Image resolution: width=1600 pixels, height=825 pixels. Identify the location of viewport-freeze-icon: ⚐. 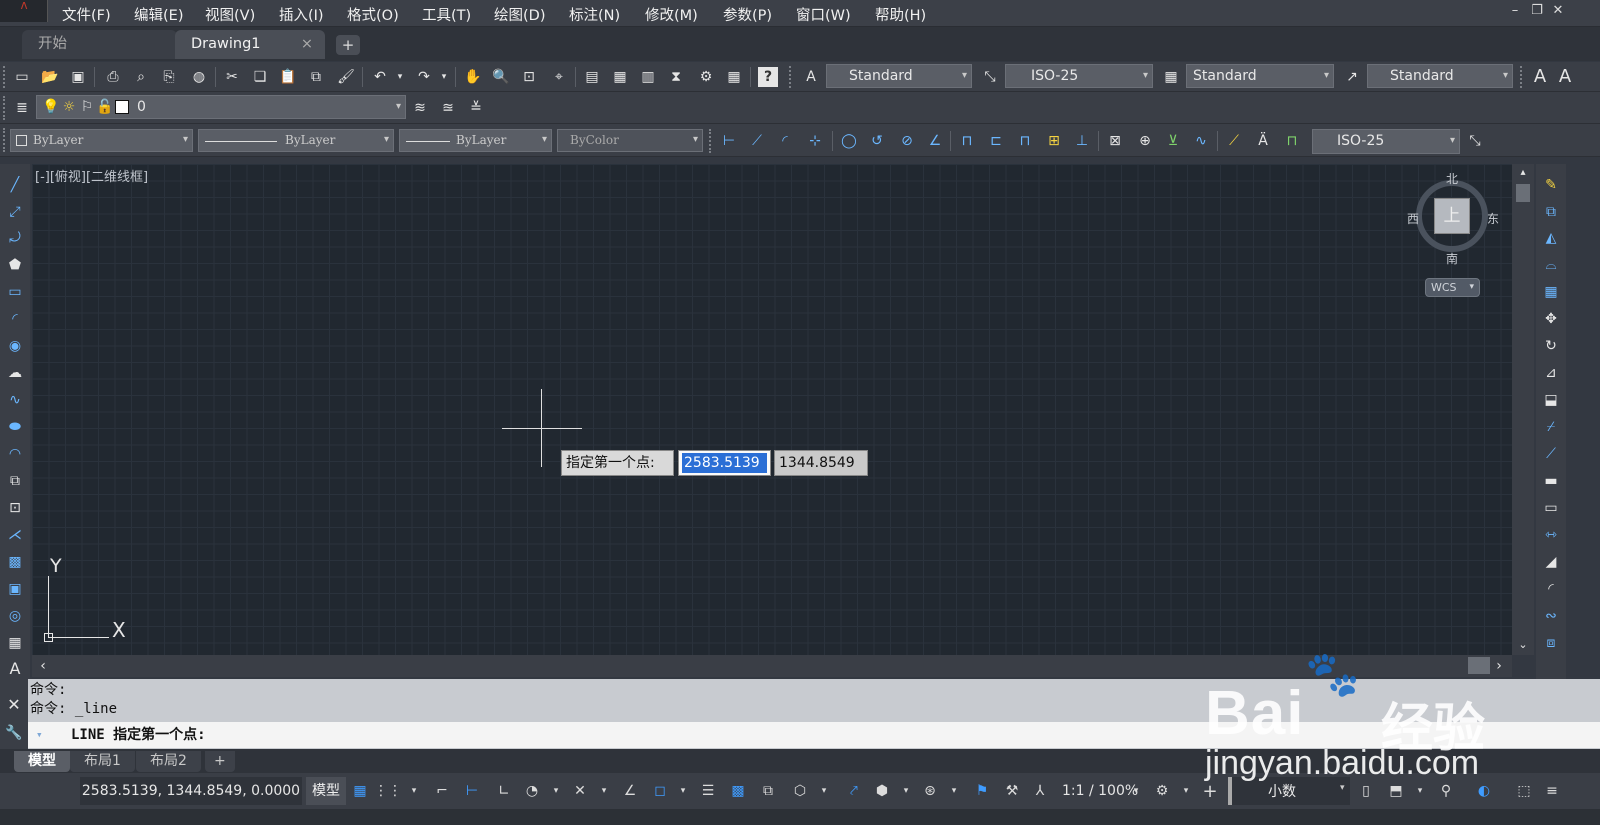
(87, 107).